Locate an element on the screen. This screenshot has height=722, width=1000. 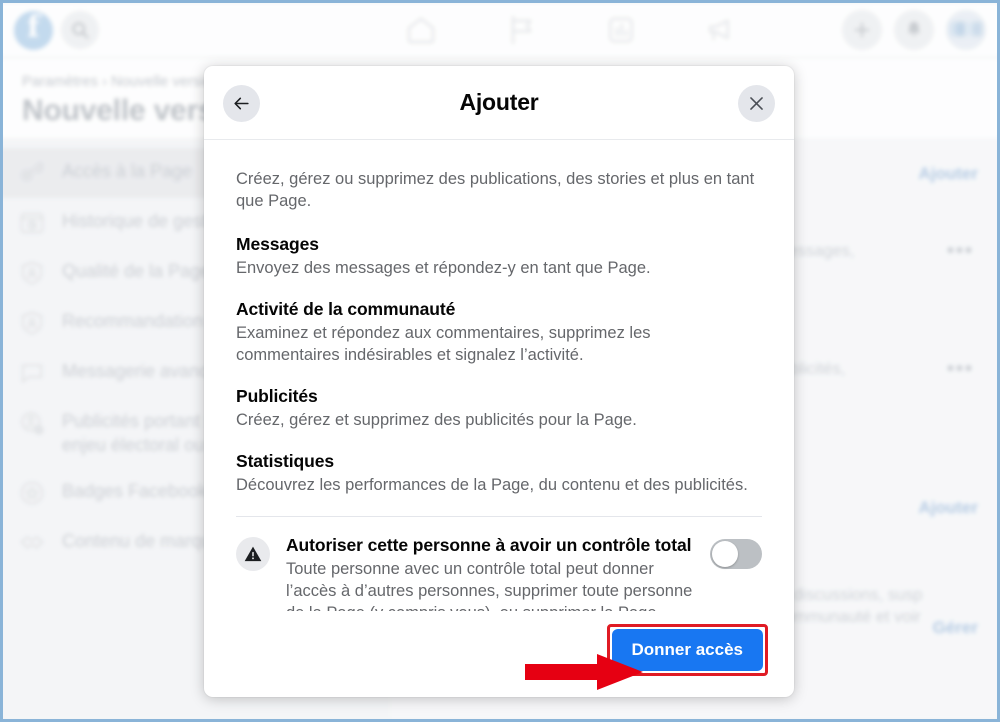
viewport-border-left is located at coordinates (1, 361).